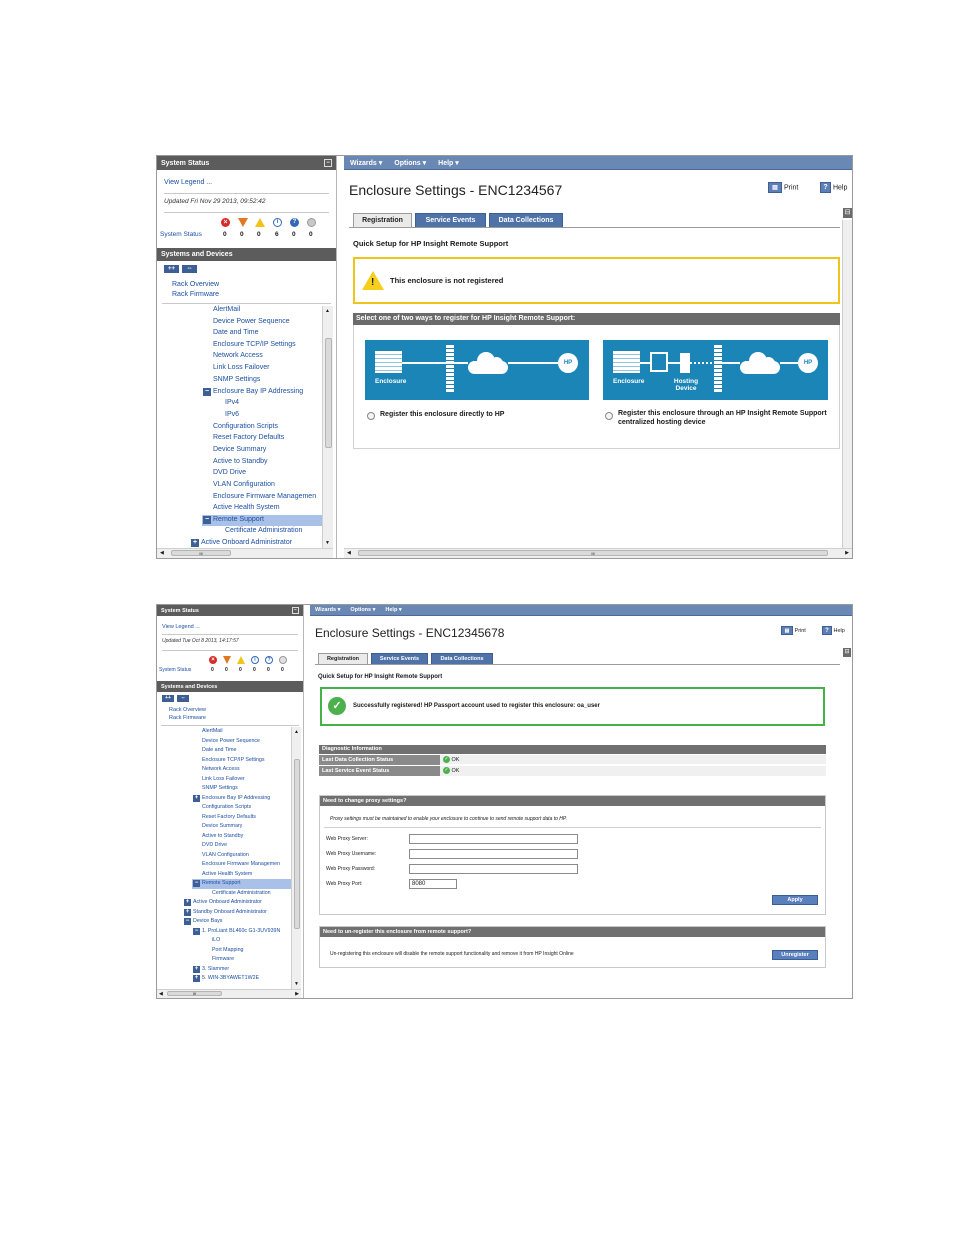  I want to click on rack-overview-link: Rack Overview, so click(187, 710).